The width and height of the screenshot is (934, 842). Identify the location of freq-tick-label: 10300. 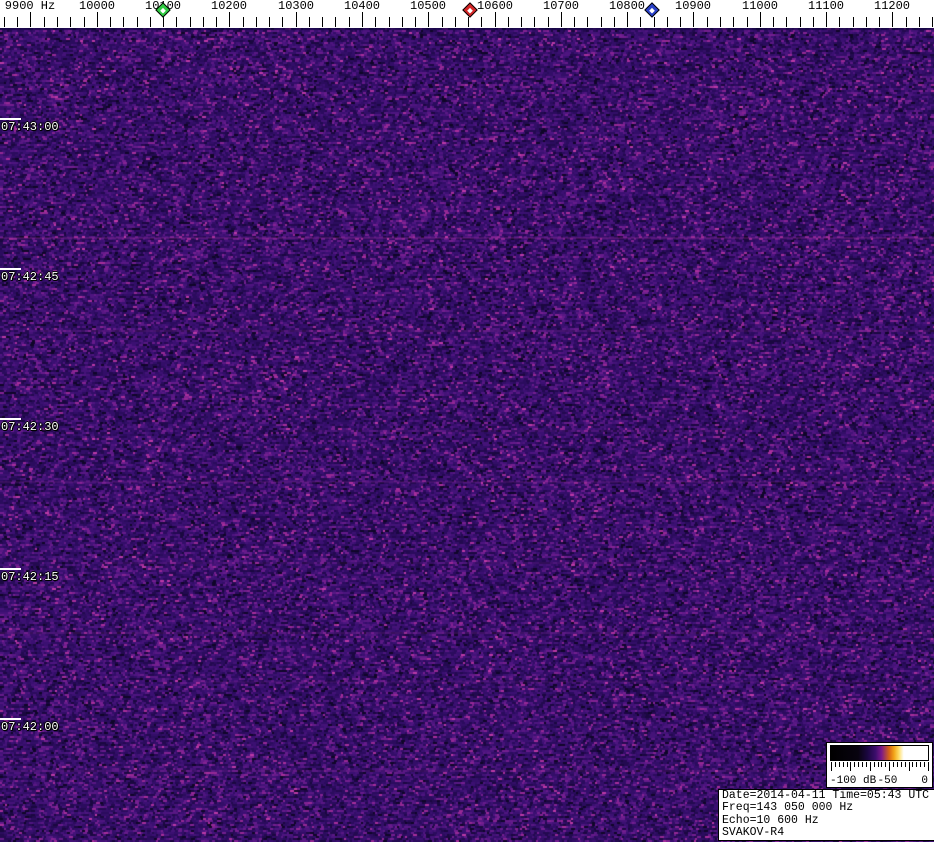
(296, 6).